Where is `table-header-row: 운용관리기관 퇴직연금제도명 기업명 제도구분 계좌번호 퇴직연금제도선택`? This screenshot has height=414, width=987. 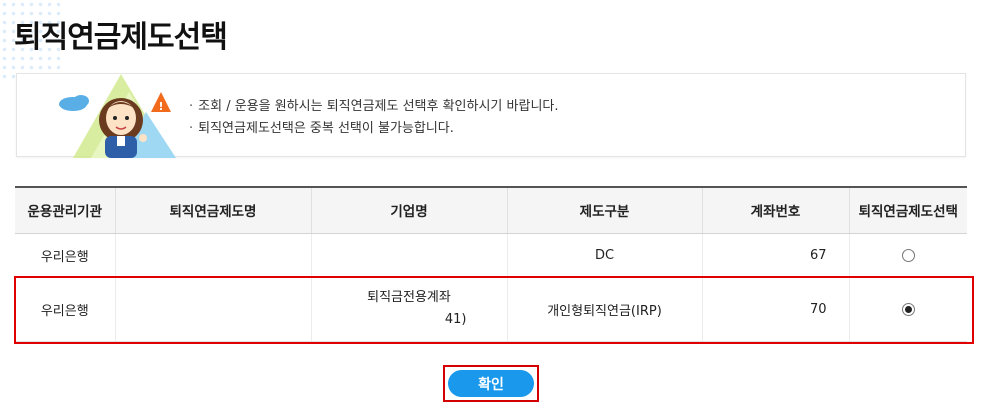
table-header-row: 운용관리기관 퇴직연금제도명 기업명 제도구분 계좌번호 퇴직연금제도선택 is located at coordinates (491, 210).